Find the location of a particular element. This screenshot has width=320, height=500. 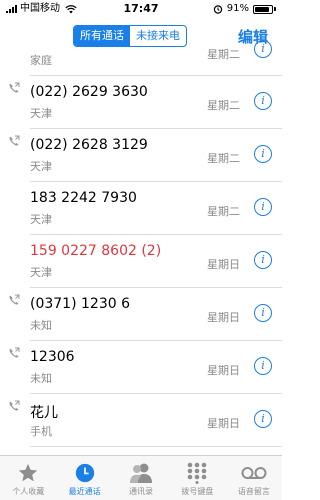

tab-voicemail: 语音留言 is located at coordinates (254, 478).